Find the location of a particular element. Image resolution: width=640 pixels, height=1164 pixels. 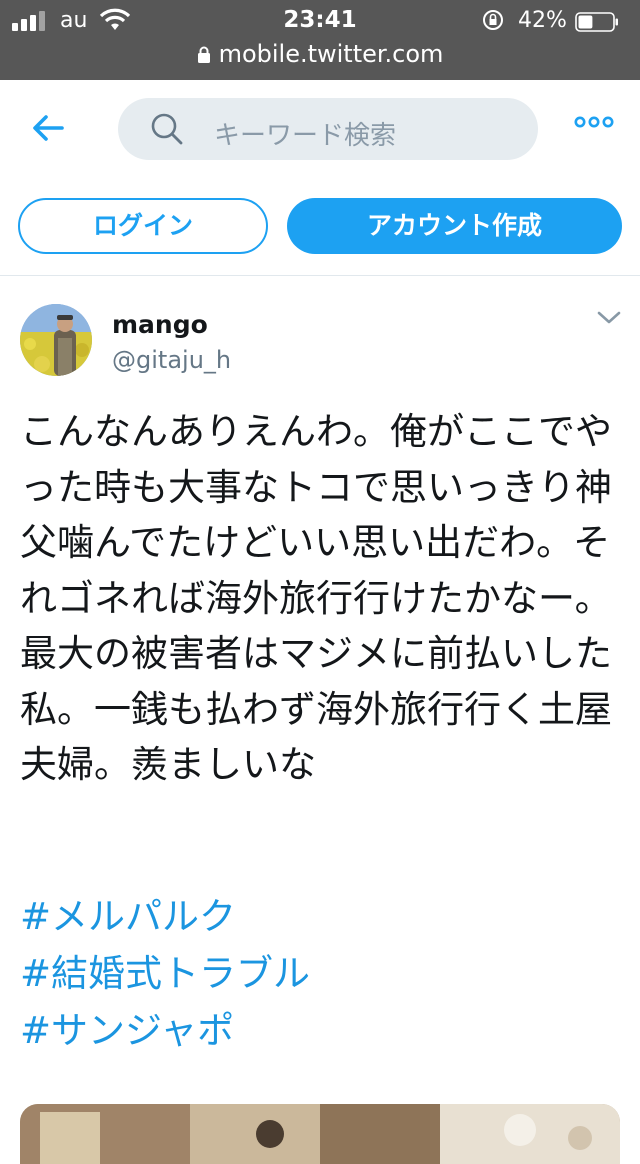

tweet-media-image is located at coordinates (320, 1134).